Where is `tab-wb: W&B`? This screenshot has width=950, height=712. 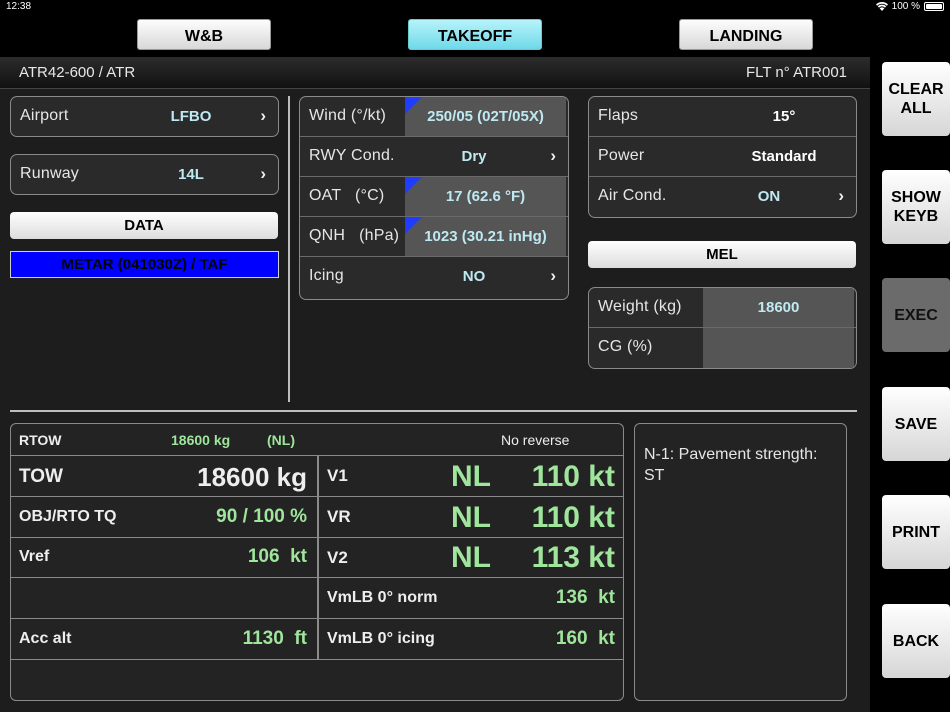 tab-wb: W&B is located at coordinates (204, 34).